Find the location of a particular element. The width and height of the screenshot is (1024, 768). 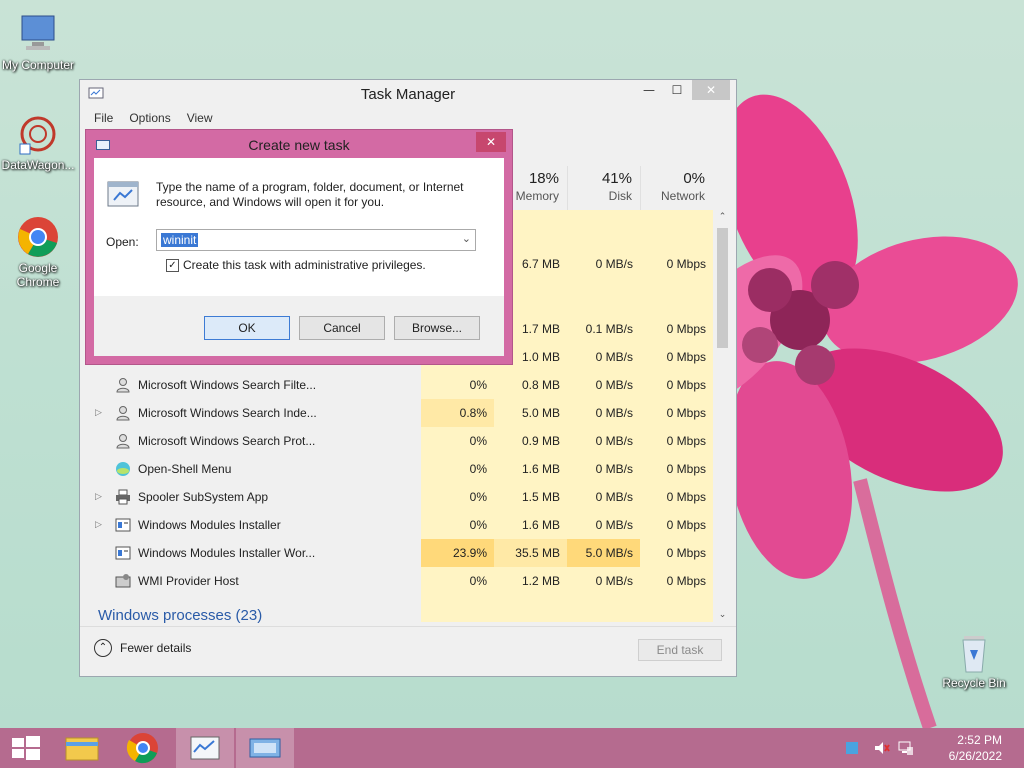

menu-bar: File Options View is located at coordinates (408, 118).